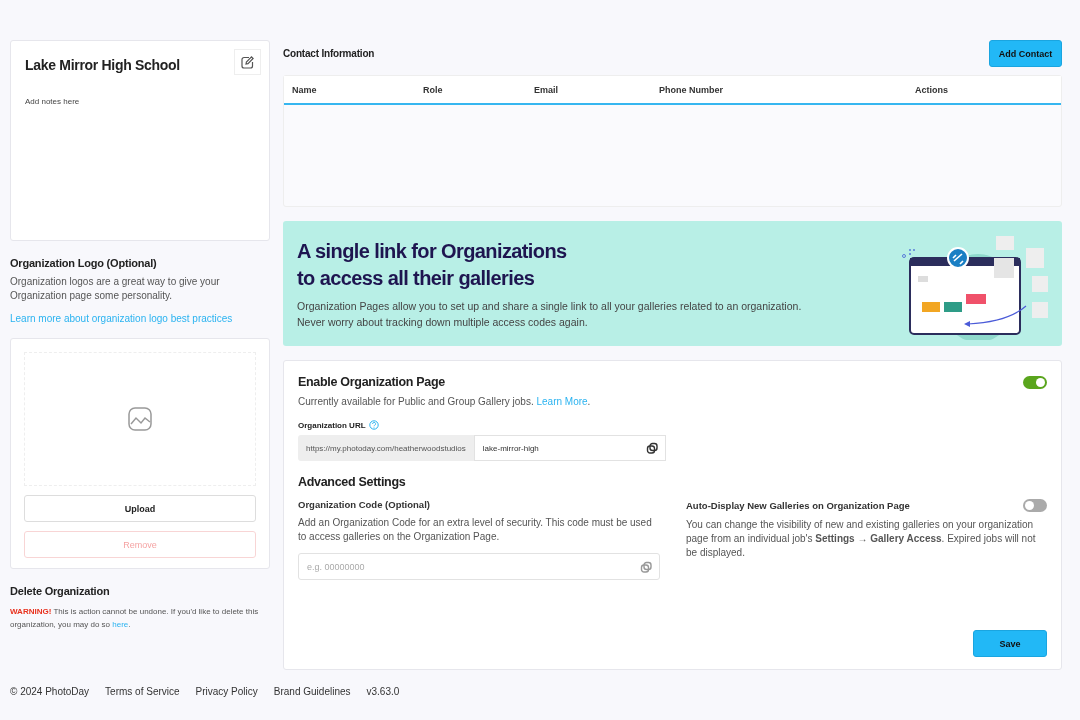 This screenshot has width=1080, height=720. I want to click on edit-icon, so click(247, 62).